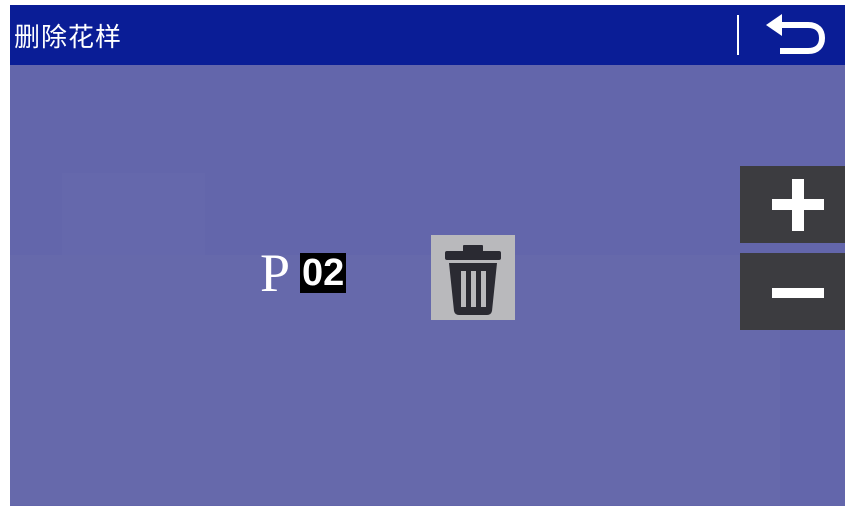 This screenshot has height=506, width=845. Describe the element at coordinates (68, 38) in the screenshot. I see `page-title: 删除花样` at that location.